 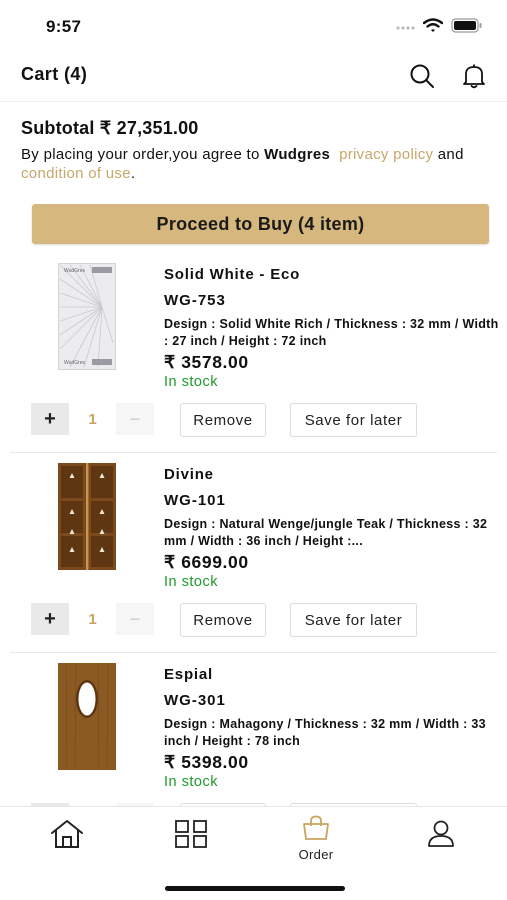 What do you see at coordinates (75, 271) in the screenshot?
I see `image-brand-top: WudGres` at bounding box center [75, 271].